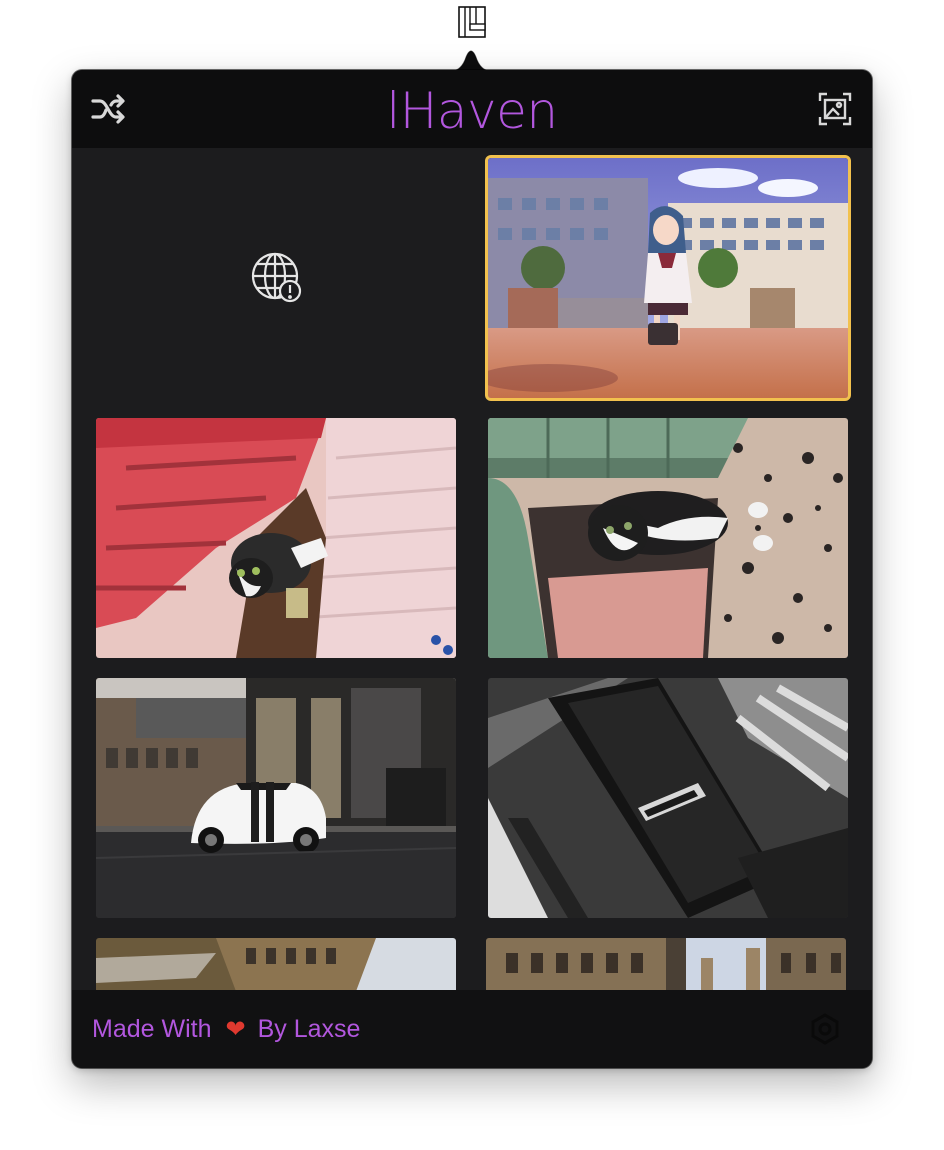  What do you see at coordinates (472, 22) in the screenshot?
I see `menubar-app-icon` at bounding box center [472, 22].